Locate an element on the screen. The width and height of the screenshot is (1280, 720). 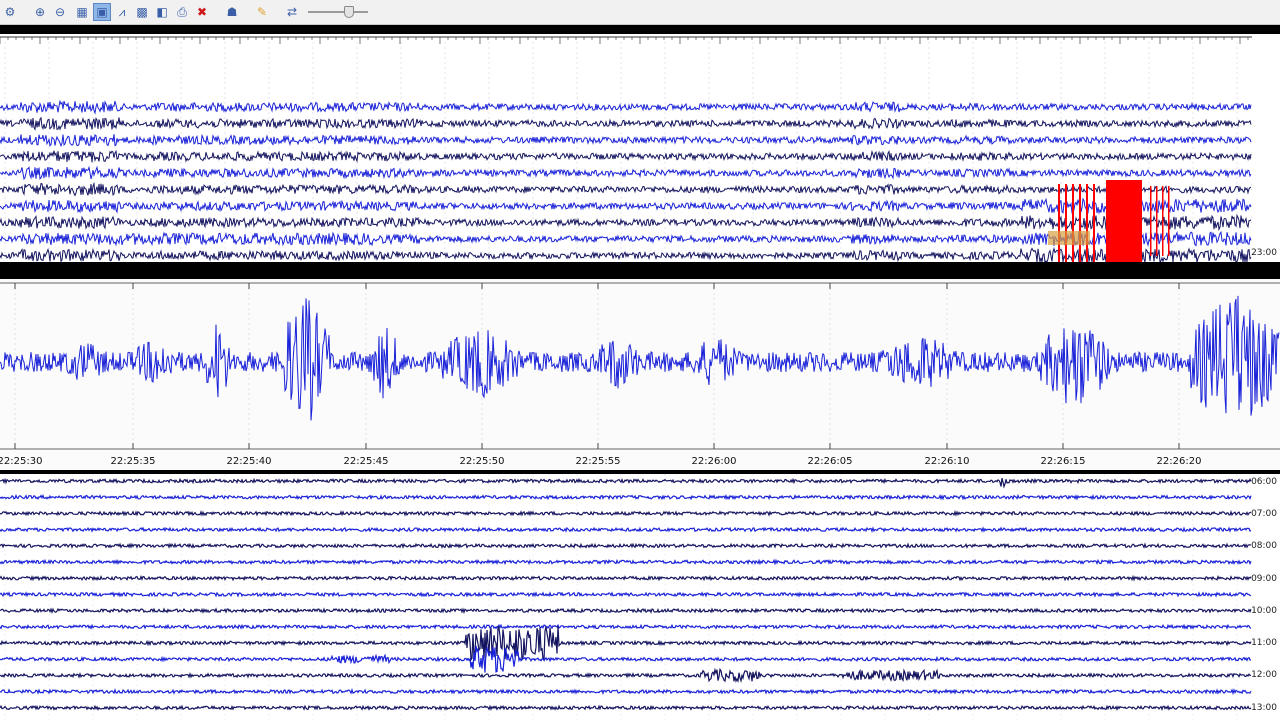
time-axis-label: 22:25:55 is located at coordinates (598, 461).